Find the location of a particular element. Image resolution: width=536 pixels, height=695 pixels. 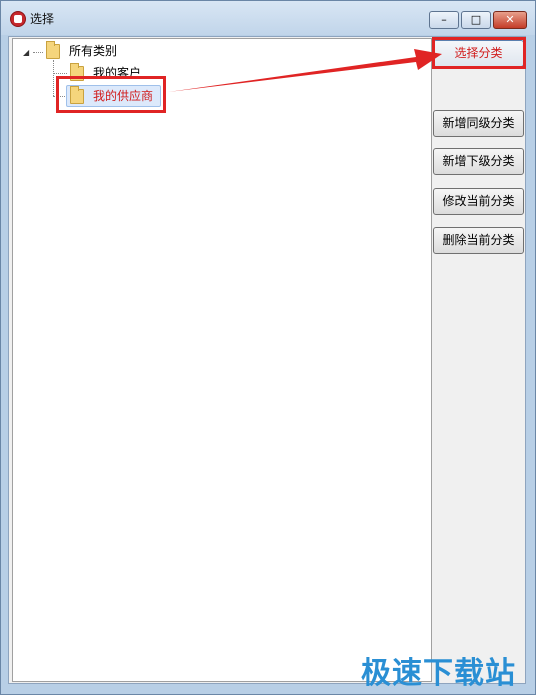

annotation-arrow-icon is located at coordinates (305, 70).